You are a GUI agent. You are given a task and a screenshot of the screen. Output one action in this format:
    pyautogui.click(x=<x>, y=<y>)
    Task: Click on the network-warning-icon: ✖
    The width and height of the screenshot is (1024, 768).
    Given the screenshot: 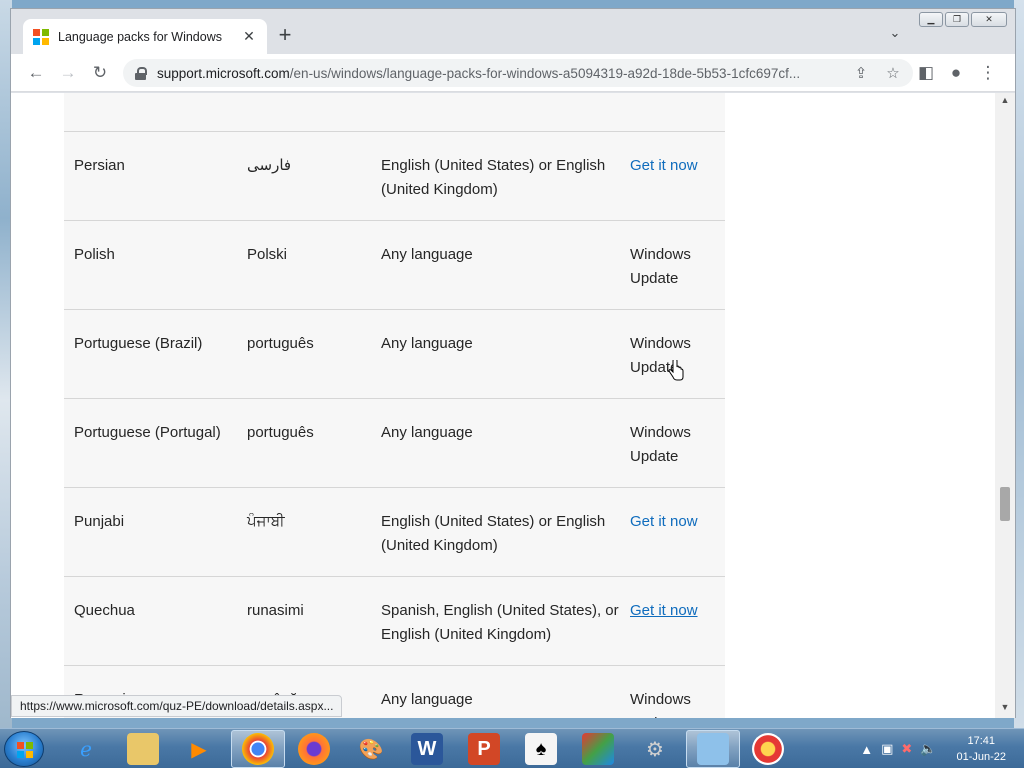 What is the action you would take?
    pyautogui.click(x=906, y=749)
    